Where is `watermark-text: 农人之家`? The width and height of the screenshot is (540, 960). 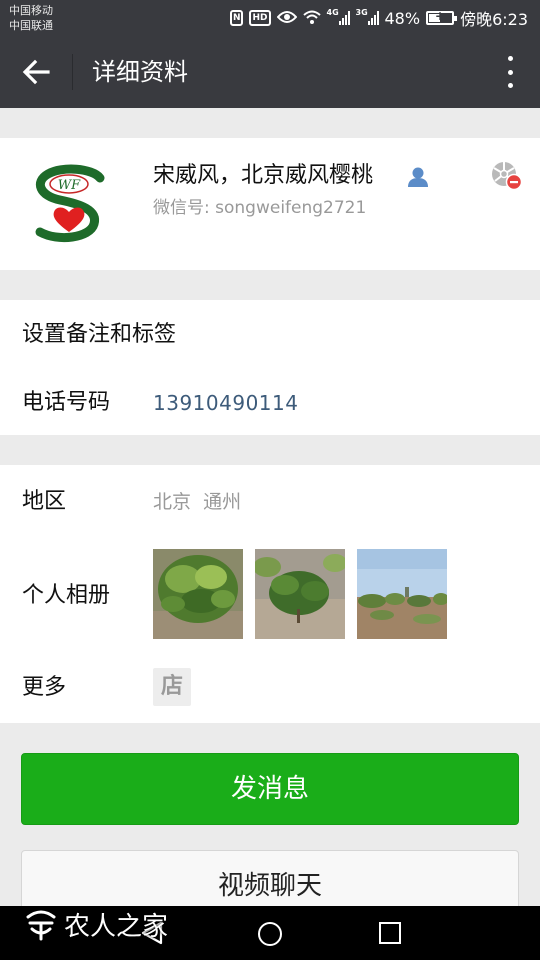
watermark-text: 农人之家 is located at coordinates (116, 926).